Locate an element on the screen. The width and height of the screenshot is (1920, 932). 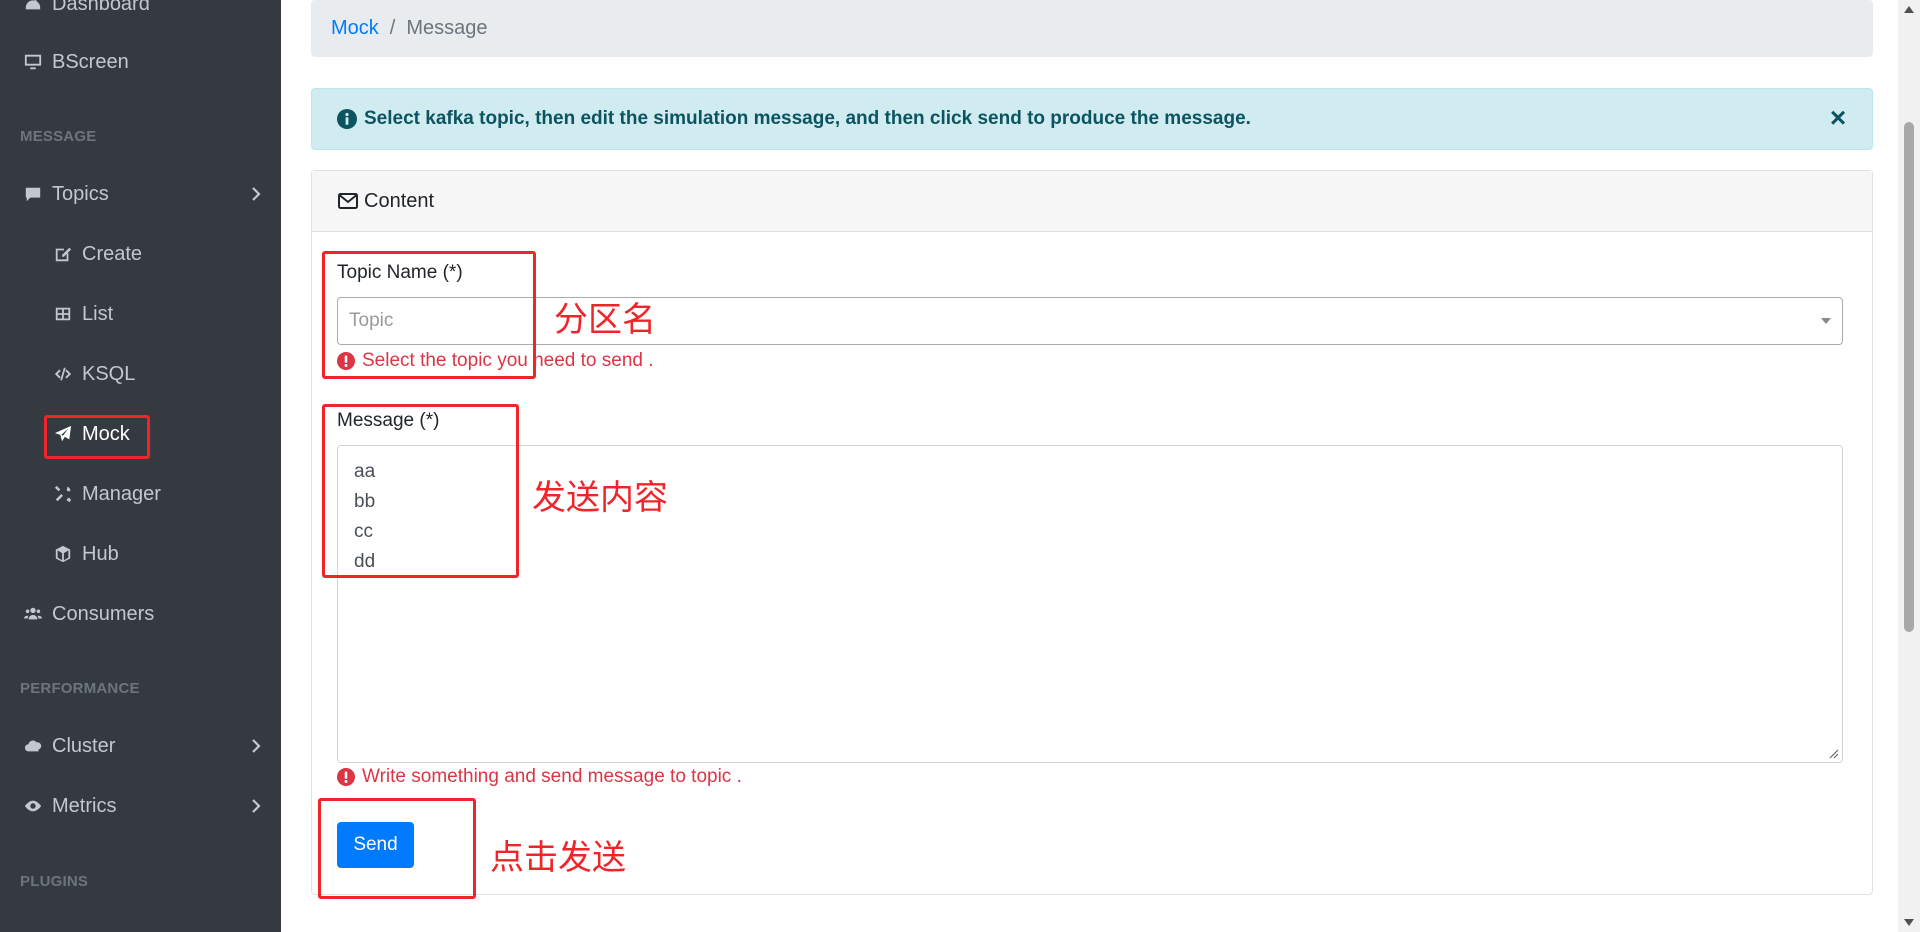
sidebar-item-ksql: KSQL is located at coordinates (140, 374).